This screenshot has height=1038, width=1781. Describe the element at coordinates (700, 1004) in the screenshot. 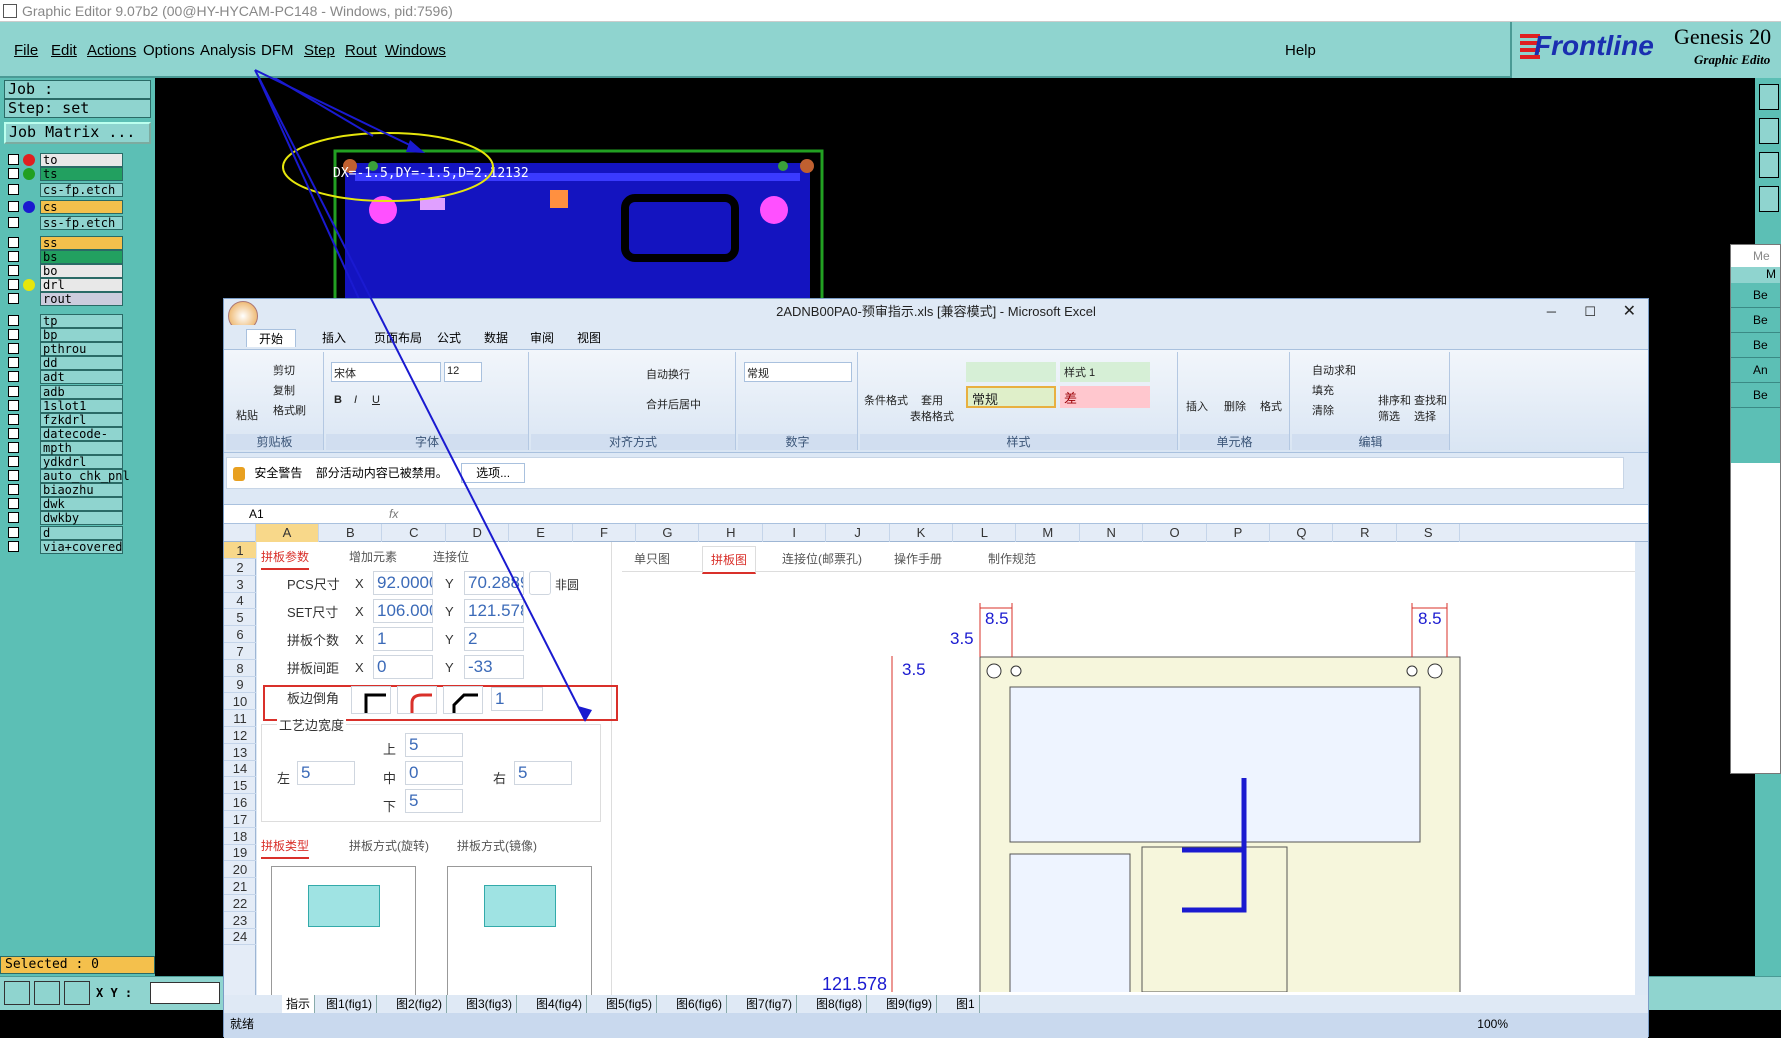

I see `sheet-tab: 图6(fig6)` at that location.